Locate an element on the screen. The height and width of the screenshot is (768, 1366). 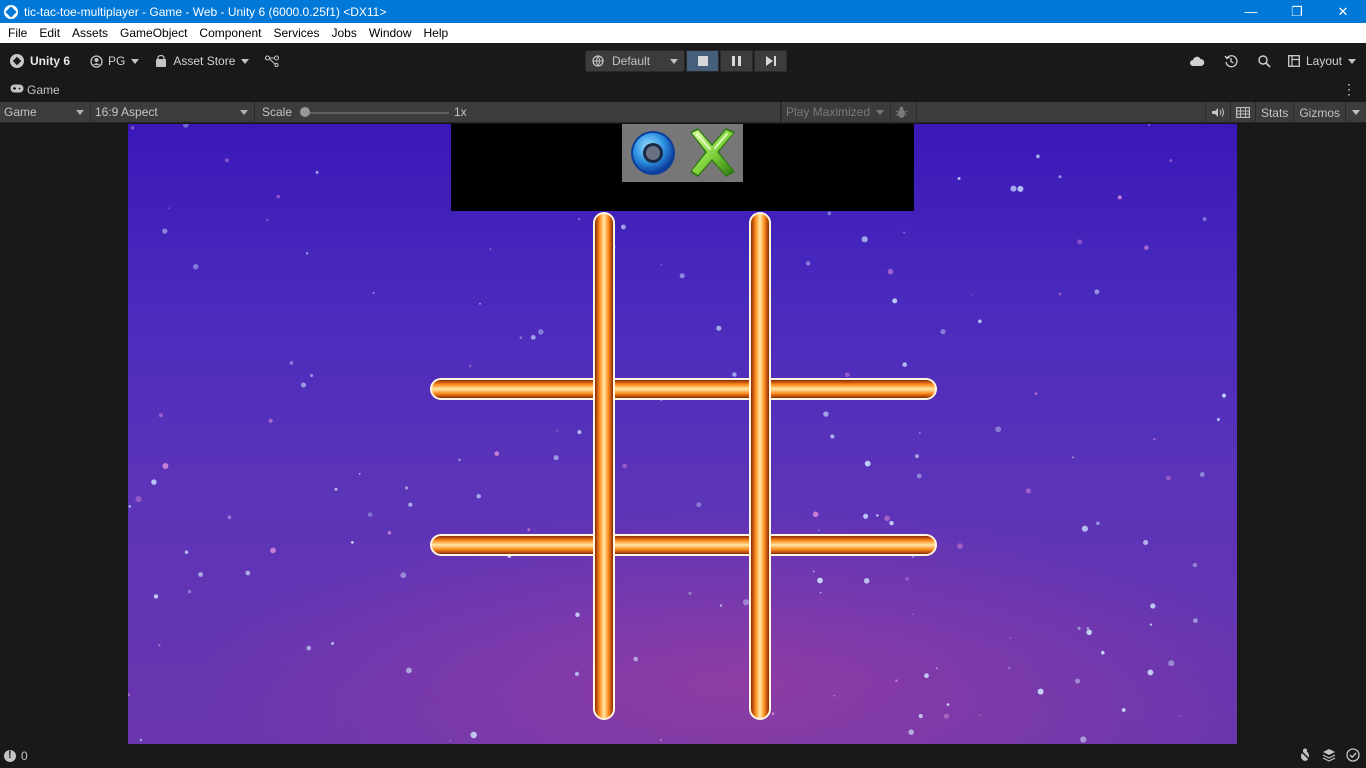
asset-store-label: Asset Store is located at coordinates (204, 61).